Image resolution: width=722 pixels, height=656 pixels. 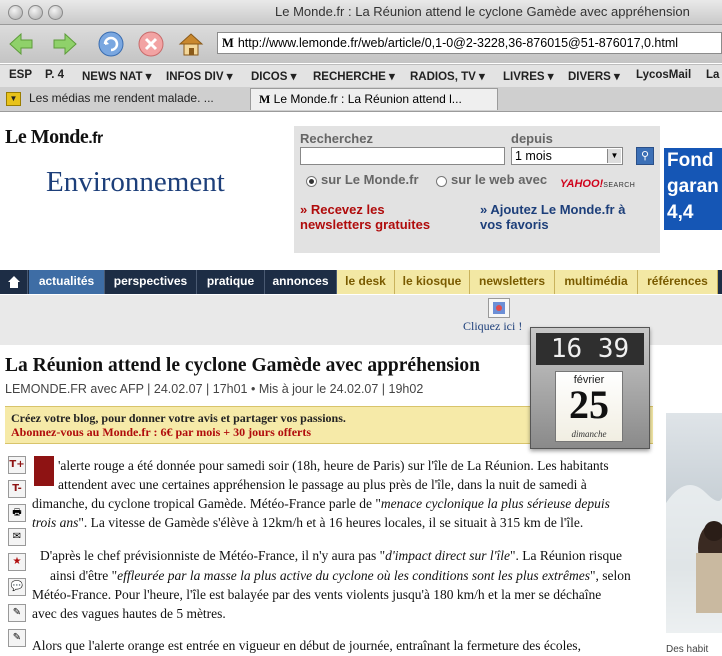 I want to click on clock-time: 16 39, so click(x=590, y=349).